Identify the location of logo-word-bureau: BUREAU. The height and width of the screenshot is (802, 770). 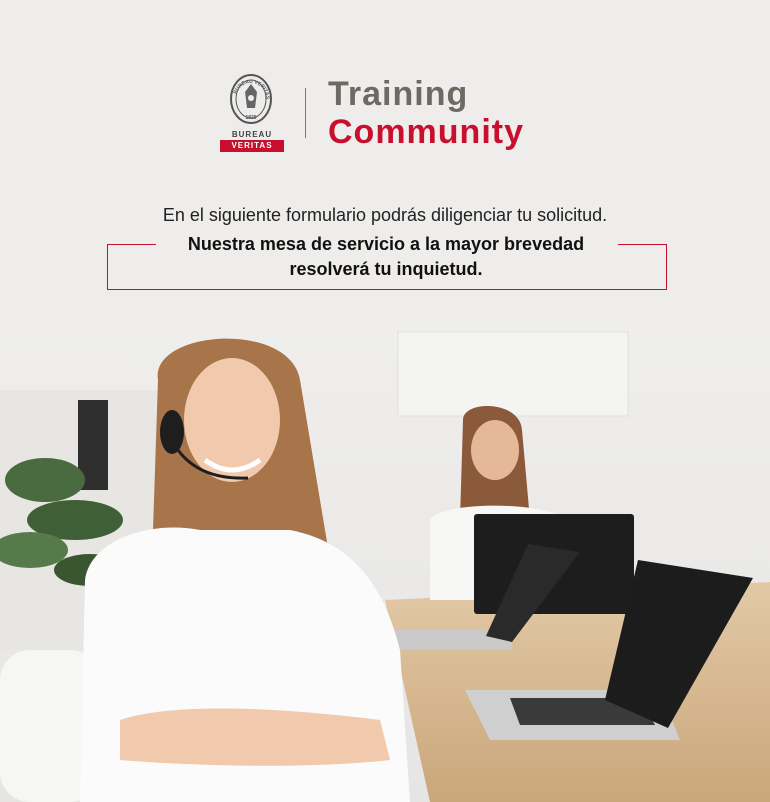
(252, 134).